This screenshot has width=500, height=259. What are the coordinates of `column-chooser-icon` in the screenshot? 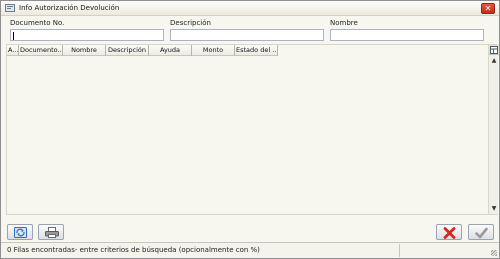 It's located at (494, 50).